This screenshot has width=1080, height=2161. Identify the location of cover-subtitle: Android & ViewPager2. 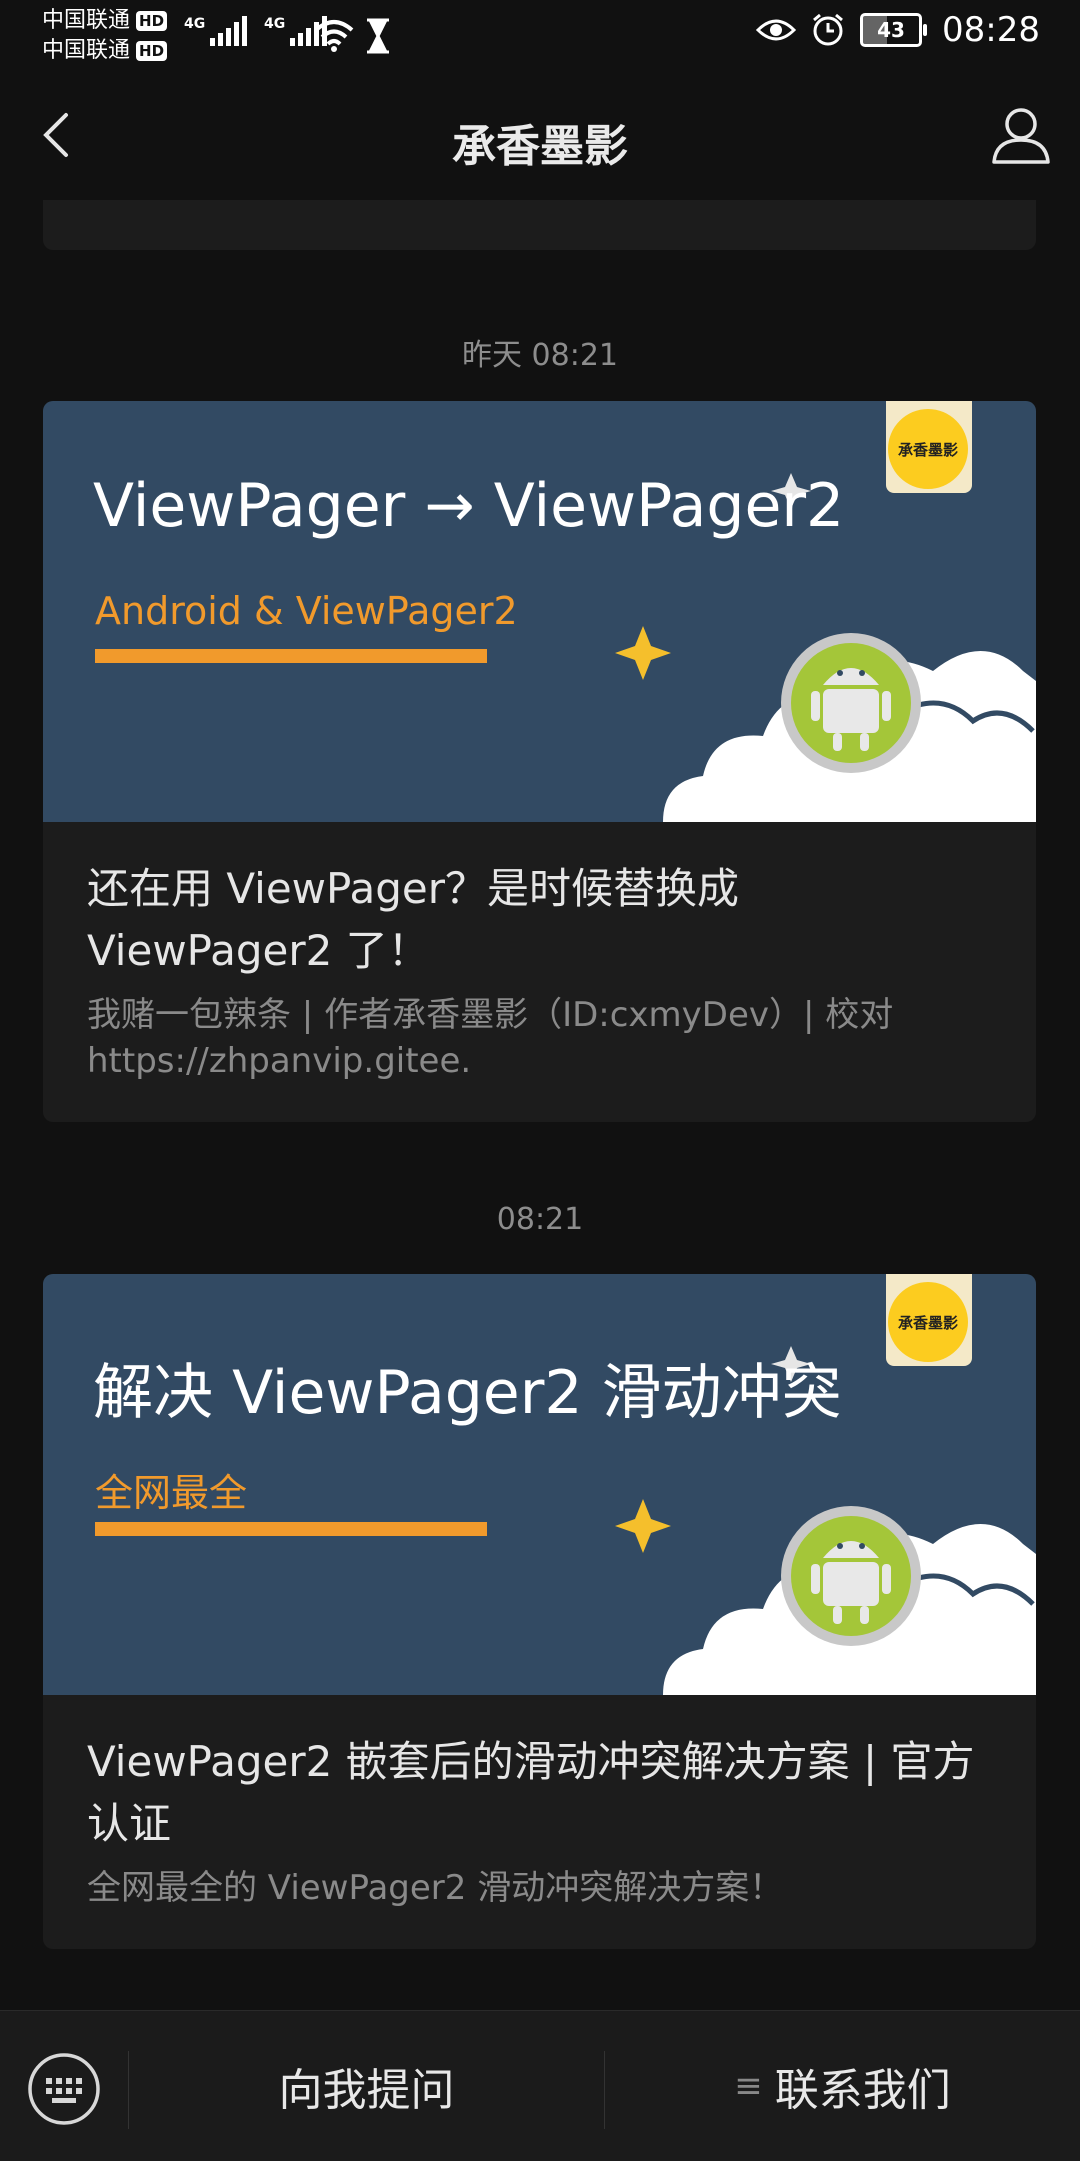
(306, 611).